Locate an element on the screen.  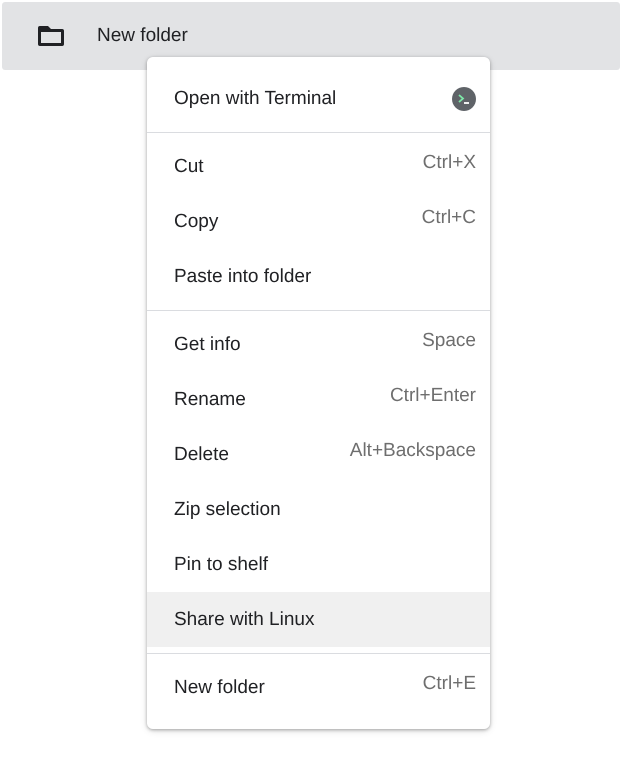
menu-item: Delete Alt+Backspace is located at coordinates (318, 454).